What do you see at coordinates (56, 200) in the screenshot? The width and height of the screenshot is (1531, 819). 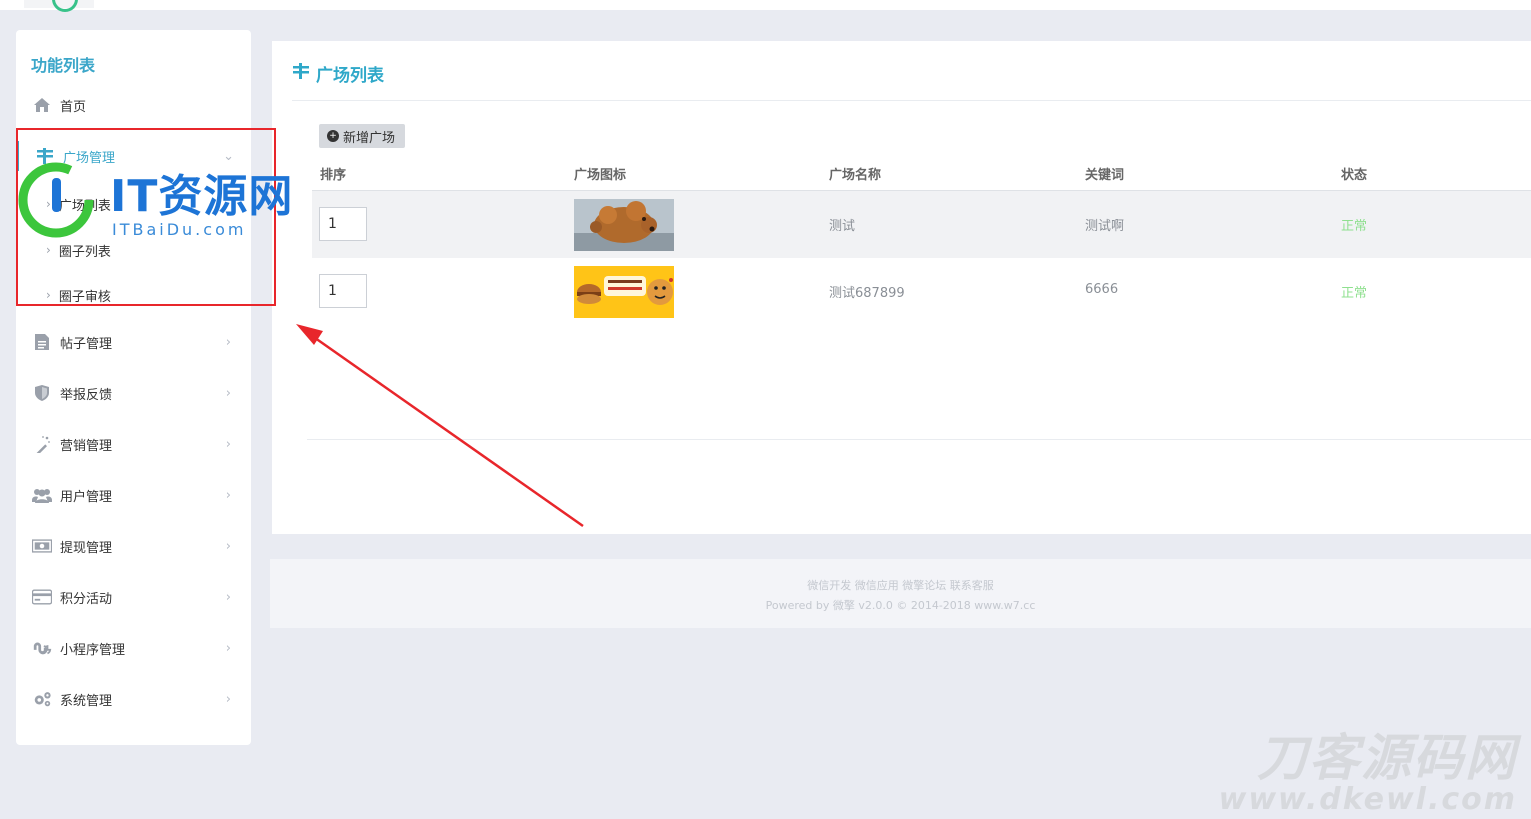 I see `watermark-logo-icon` at bounding box center [56, 200].